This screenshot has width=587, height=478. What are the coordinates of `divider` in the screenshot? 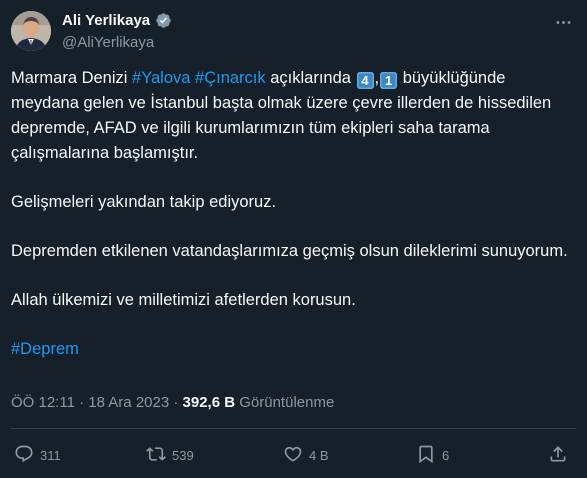 It's located at (293, 428).